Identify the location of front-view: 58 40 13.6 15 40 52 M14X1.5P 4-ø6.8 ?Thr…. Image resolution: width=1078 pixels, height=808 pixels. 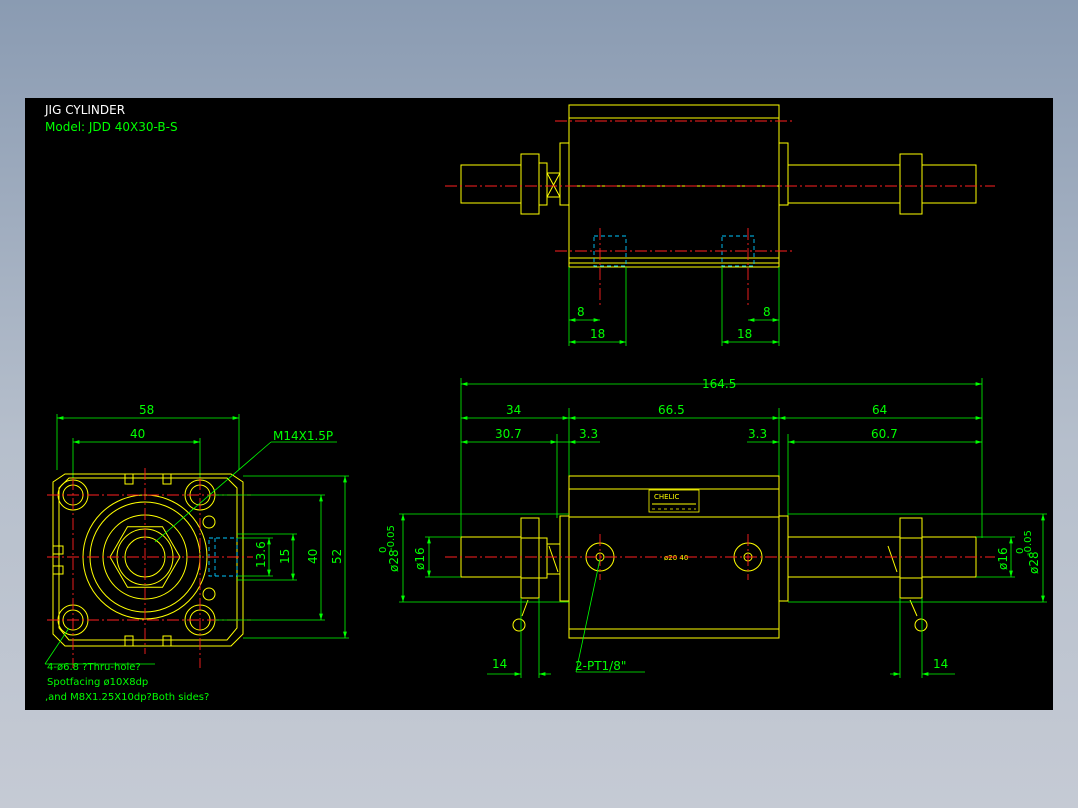
(196, 553).